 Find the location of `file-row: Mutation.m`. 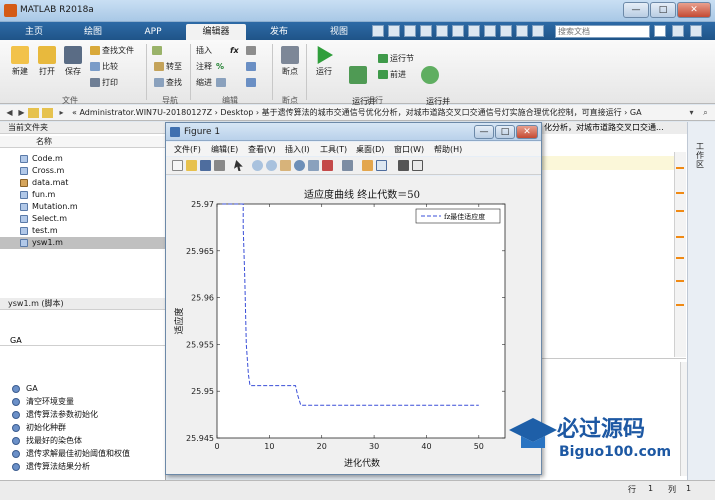

file-row: Mutation.m is located at coordinates (82, 207).